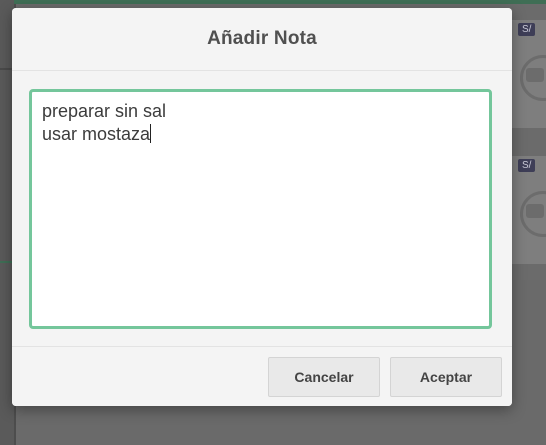  I want to click on dialog-title: Añadir Nota, so click(262, 38).